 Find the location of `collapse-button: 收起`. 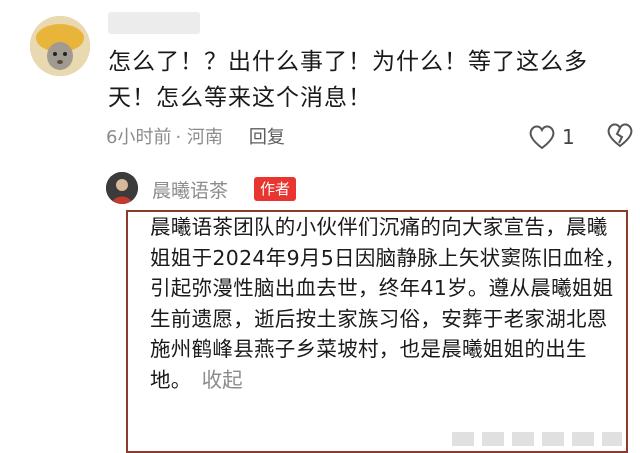

collapse-button: 收起 is located at coordinates (222, 380).